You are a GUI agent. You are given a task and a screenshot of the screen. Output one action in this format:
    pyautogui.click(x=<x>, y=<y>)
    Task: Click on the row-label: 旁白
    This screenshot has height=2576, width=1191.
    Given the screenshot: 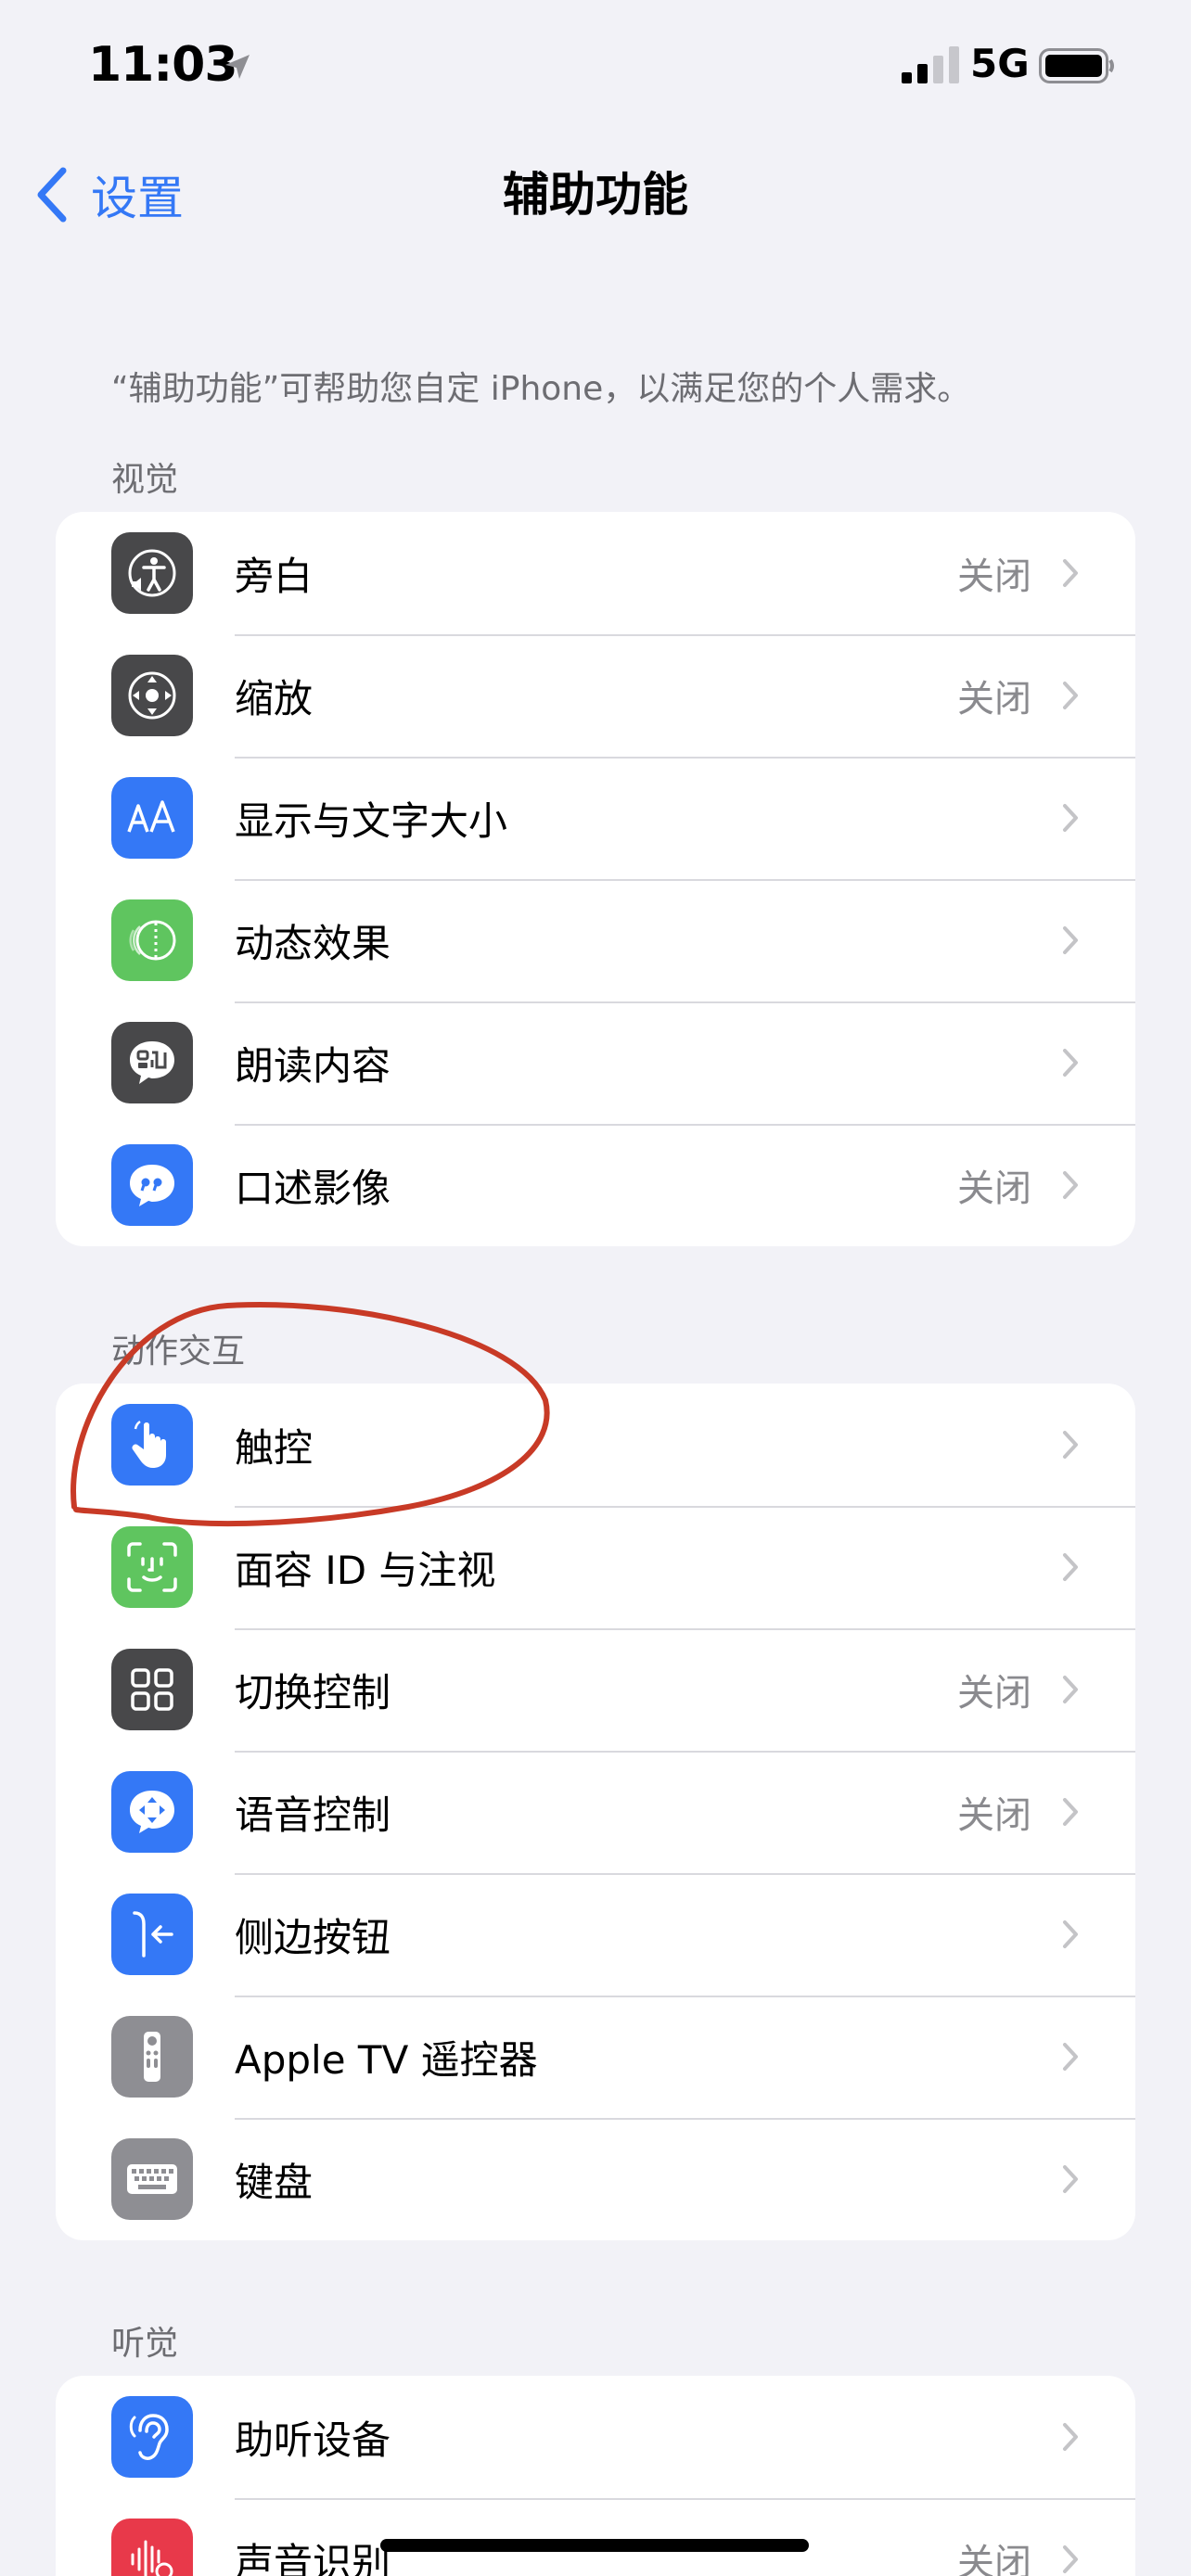 What is the action you would take?
    pyautogui.click(x=274, y=576)
    